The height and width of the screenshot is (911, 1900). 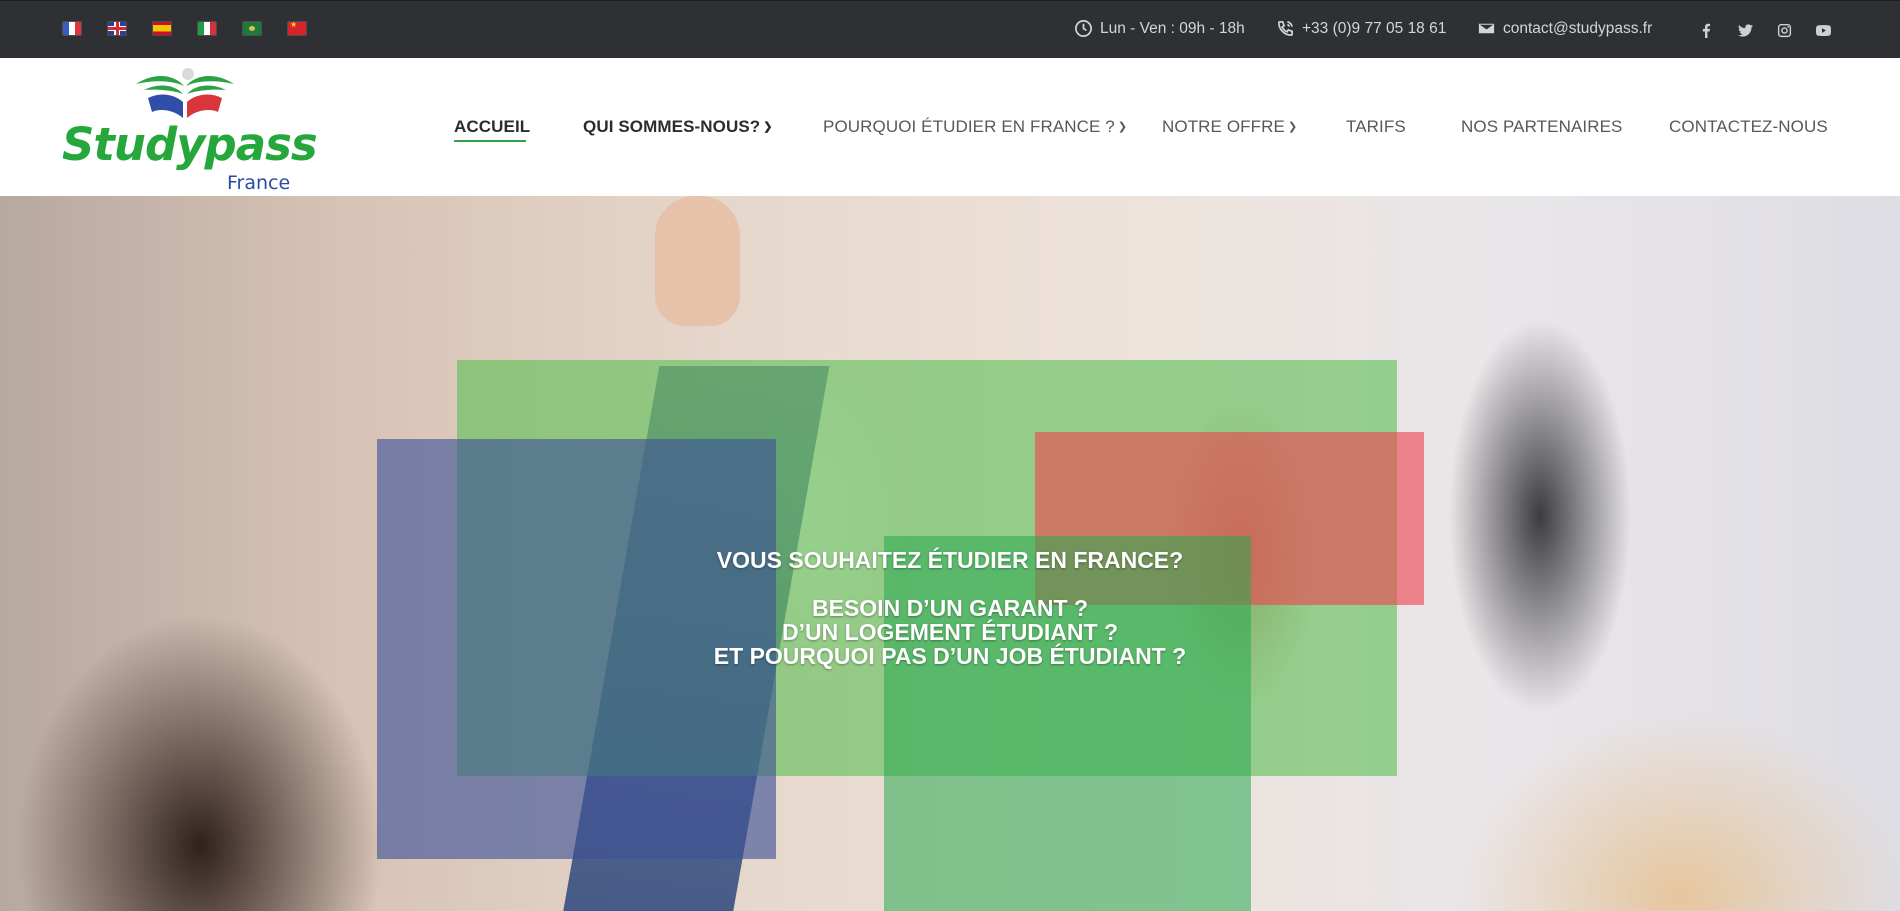 I want to click on youtube-icon, so click(x=1823, y=30).